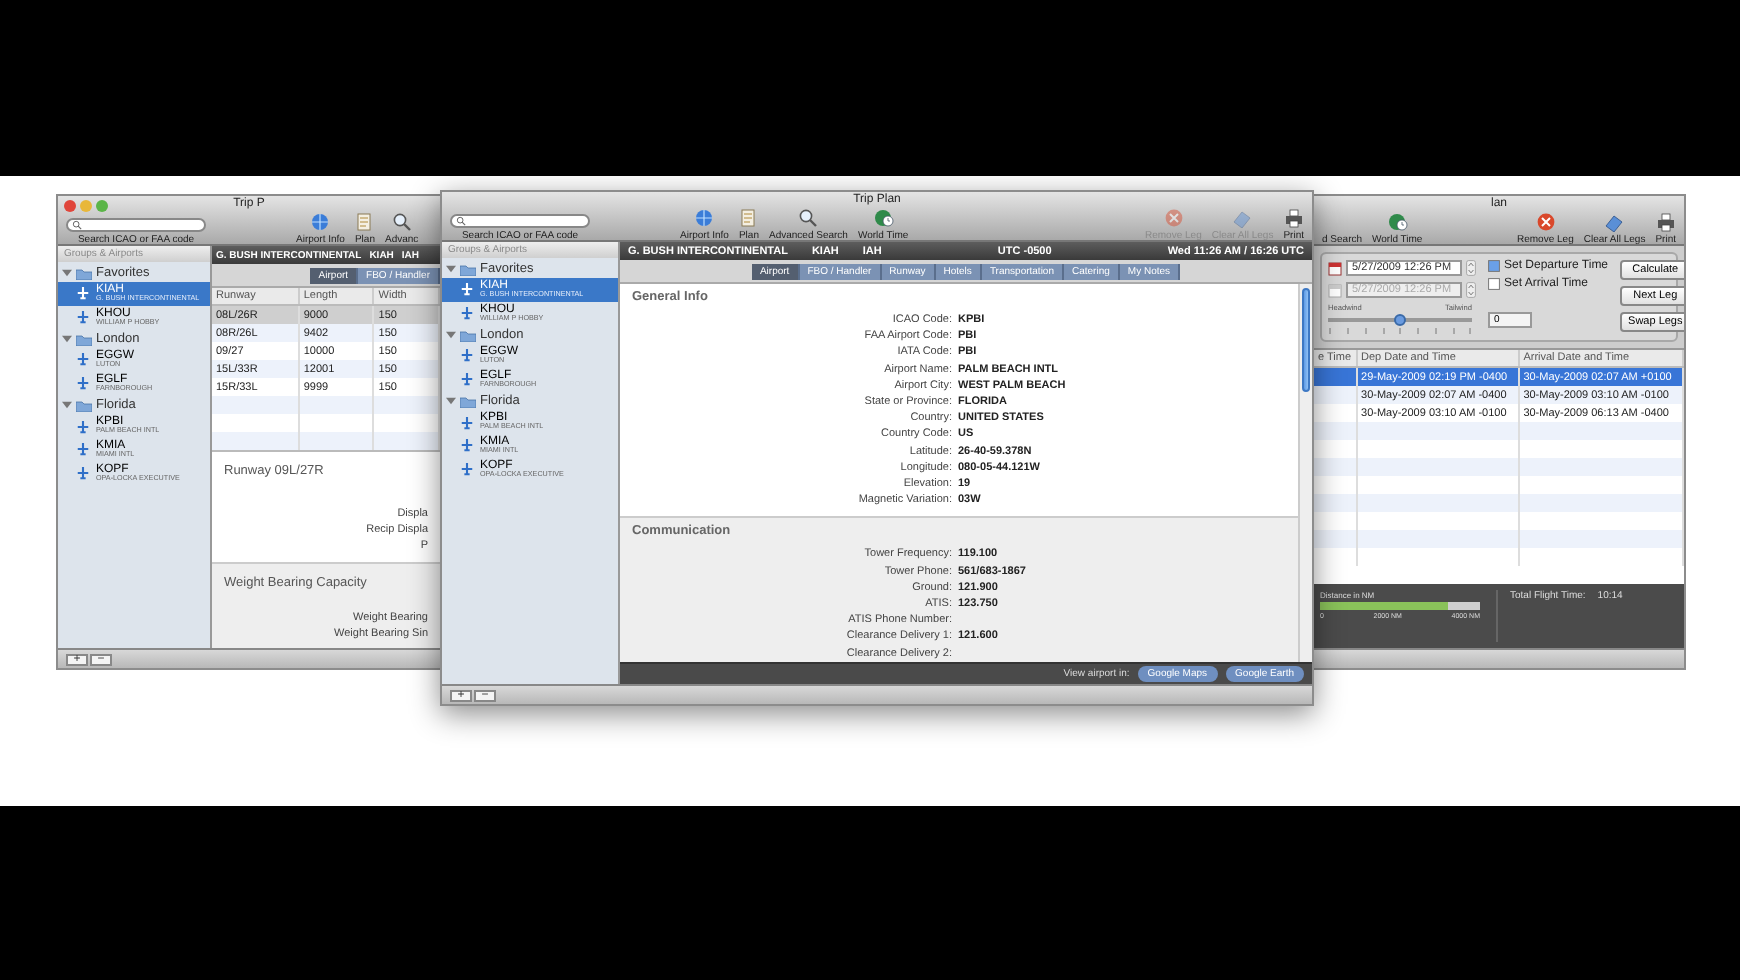 The width and height of the screenshot is (1740, 980). What do you see at coordinates (70, 206) in the screenshot?
I see `close-button` at bounding box center [70, 206].